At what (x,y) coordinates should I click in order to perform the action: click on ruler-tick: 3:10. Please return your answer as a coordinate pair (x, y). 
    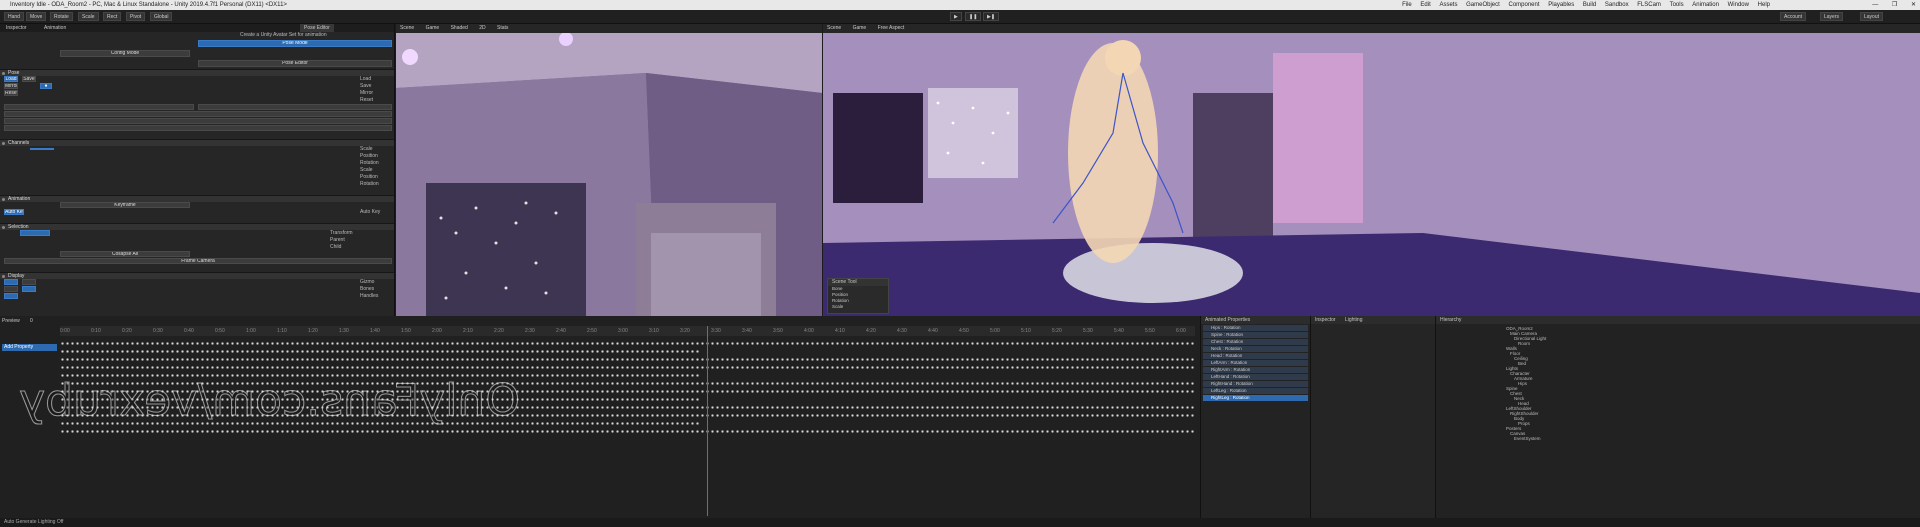
    Looking at the image, I should click on (654, 331).